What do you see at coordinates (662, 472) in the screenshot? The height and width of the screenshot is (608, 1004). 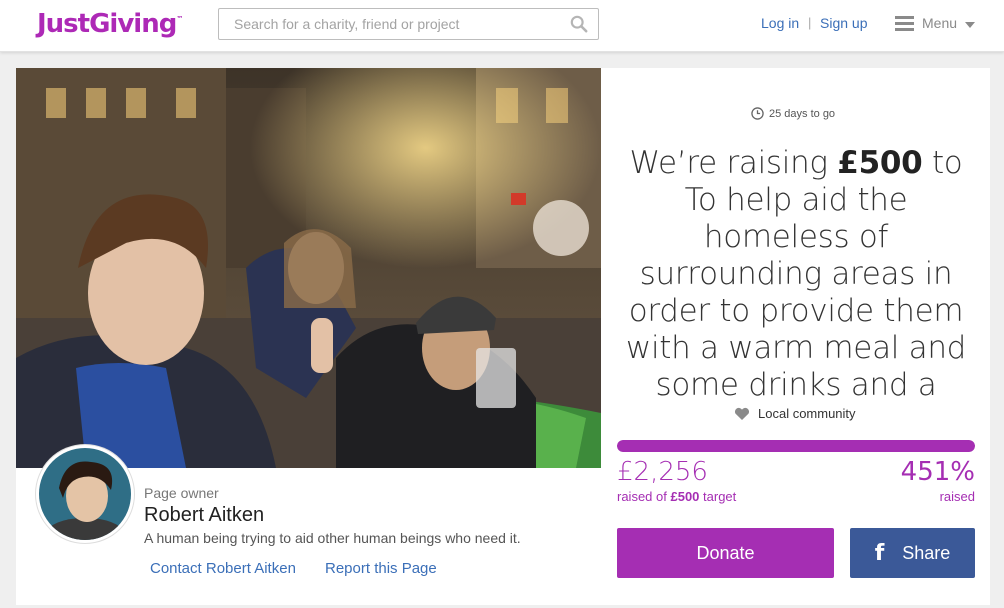 I see `raised-amount: £2,256` at bounding box center [662, 472].